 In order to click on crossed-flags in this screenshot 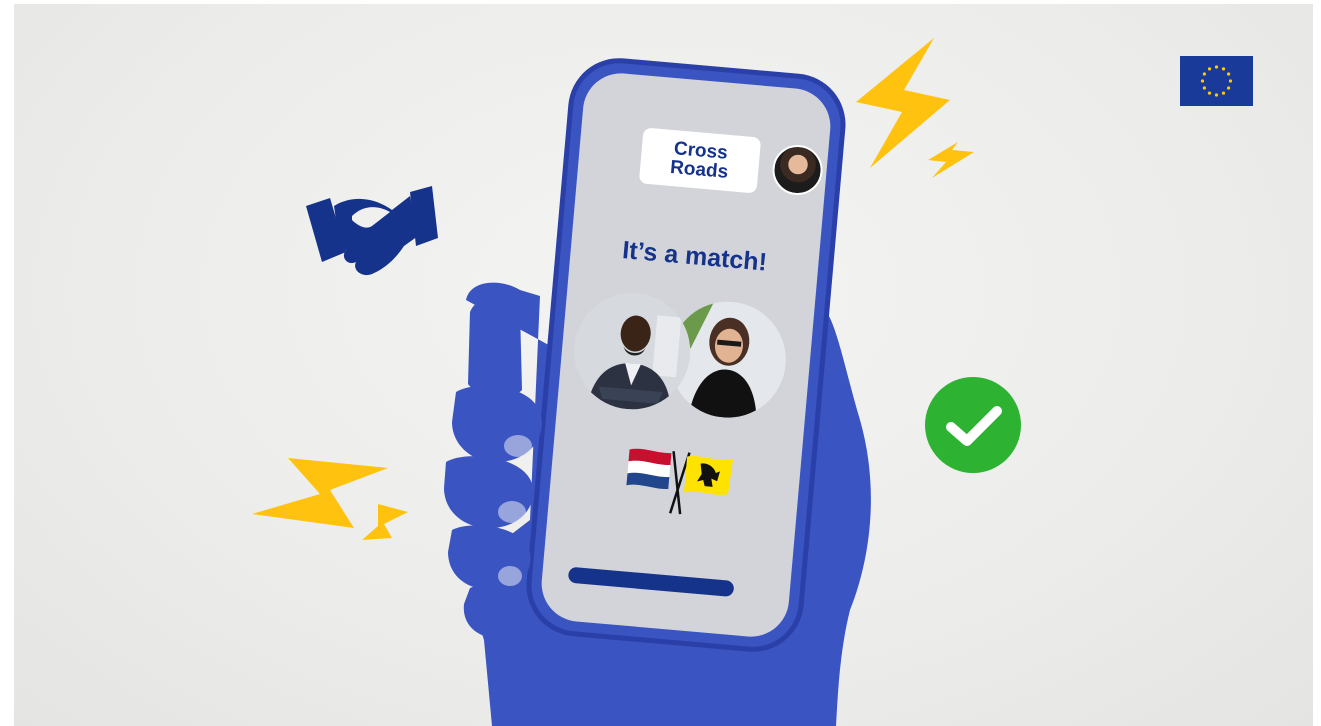, I will do `click(679, 483)`.